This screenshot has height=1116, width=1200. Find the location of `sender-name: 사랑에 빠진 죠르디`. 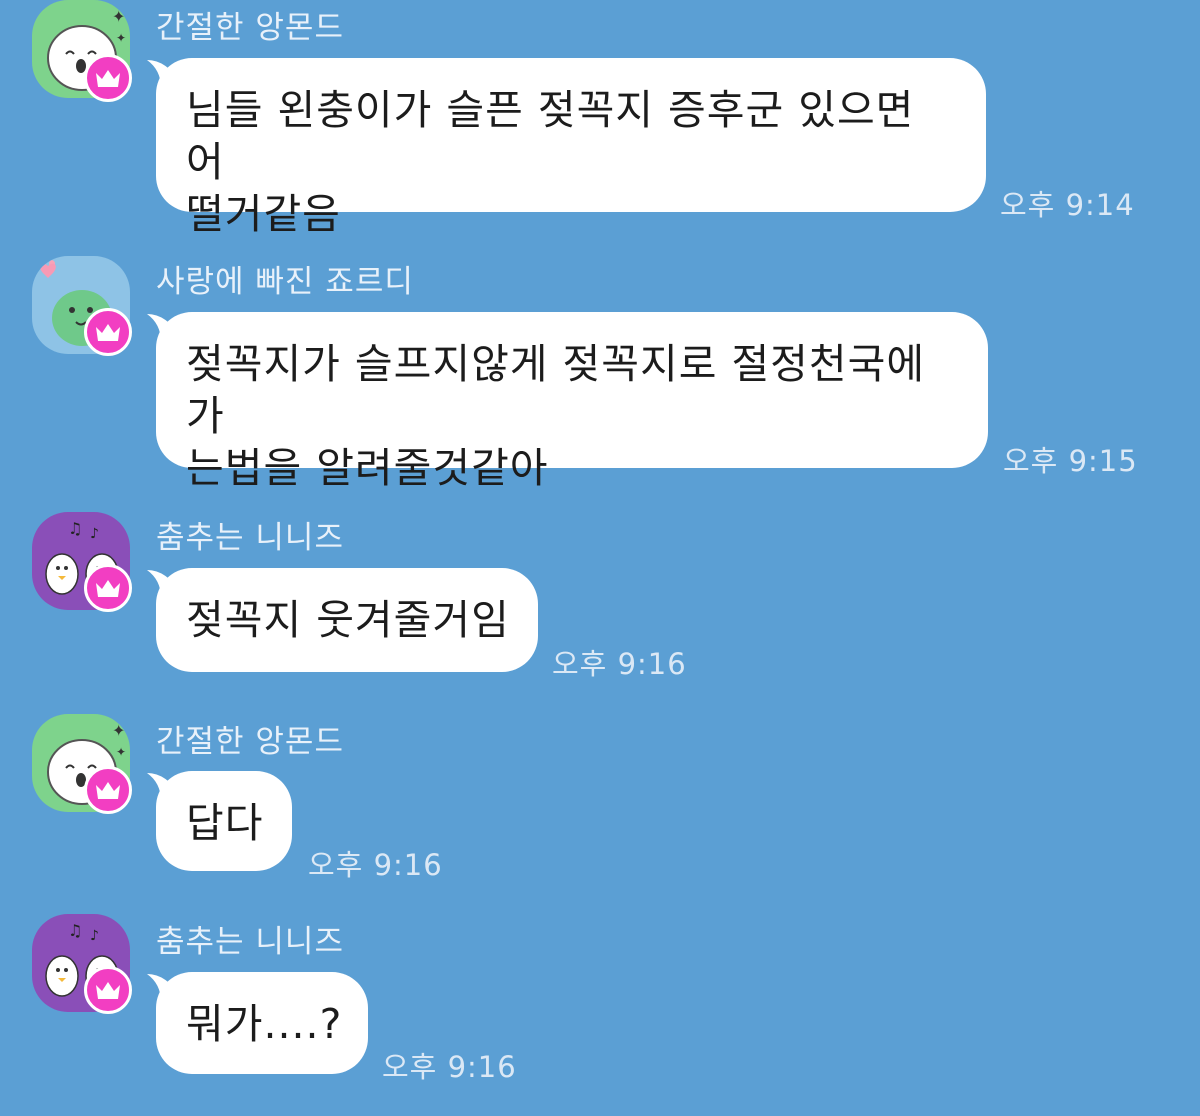

sender-name: 사랑에 빠진 죠르디 is located at coordinates (285, 282).